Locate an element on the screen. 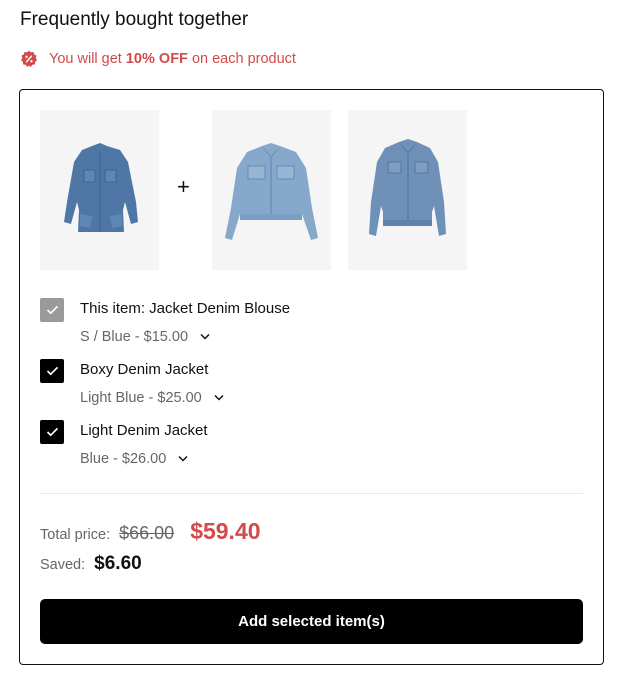  item-checkbox-light-denim-jacket is located at coordinates (52, 432).